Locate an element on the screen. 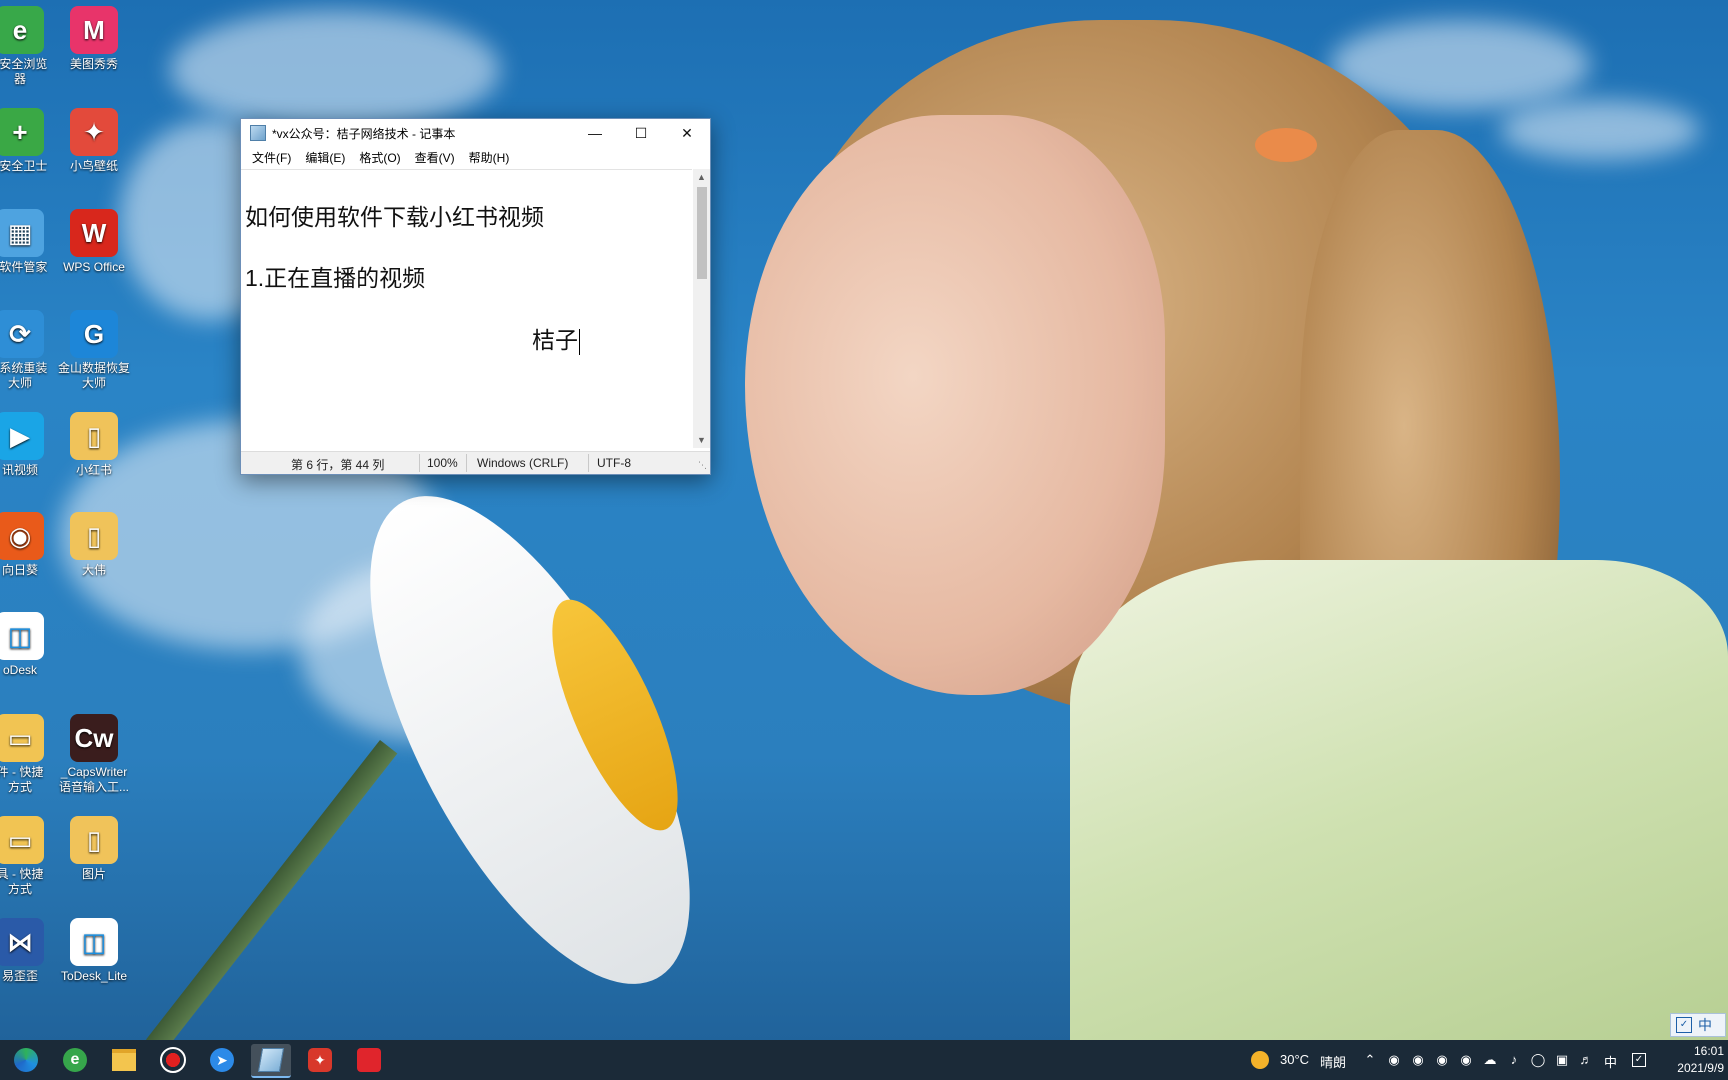 The width and height of the screenshot is (1728, 1080). desktop-icon-right-4: ▯ 小红书 is located at coordinates (94, 443).